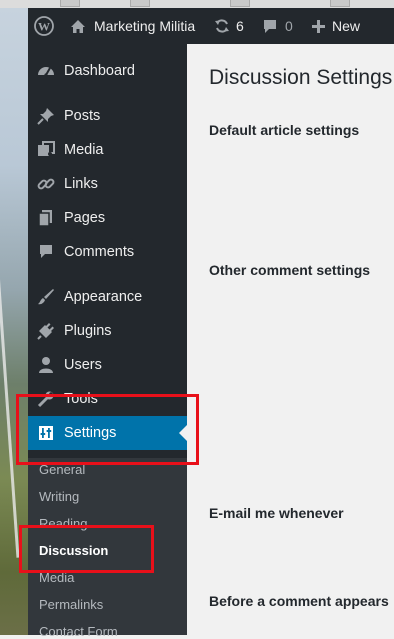 Image resolution: width=394 pixels, height=639 pixels. I want to click on menu-item-plugins: Plugins, so click(107, 331).